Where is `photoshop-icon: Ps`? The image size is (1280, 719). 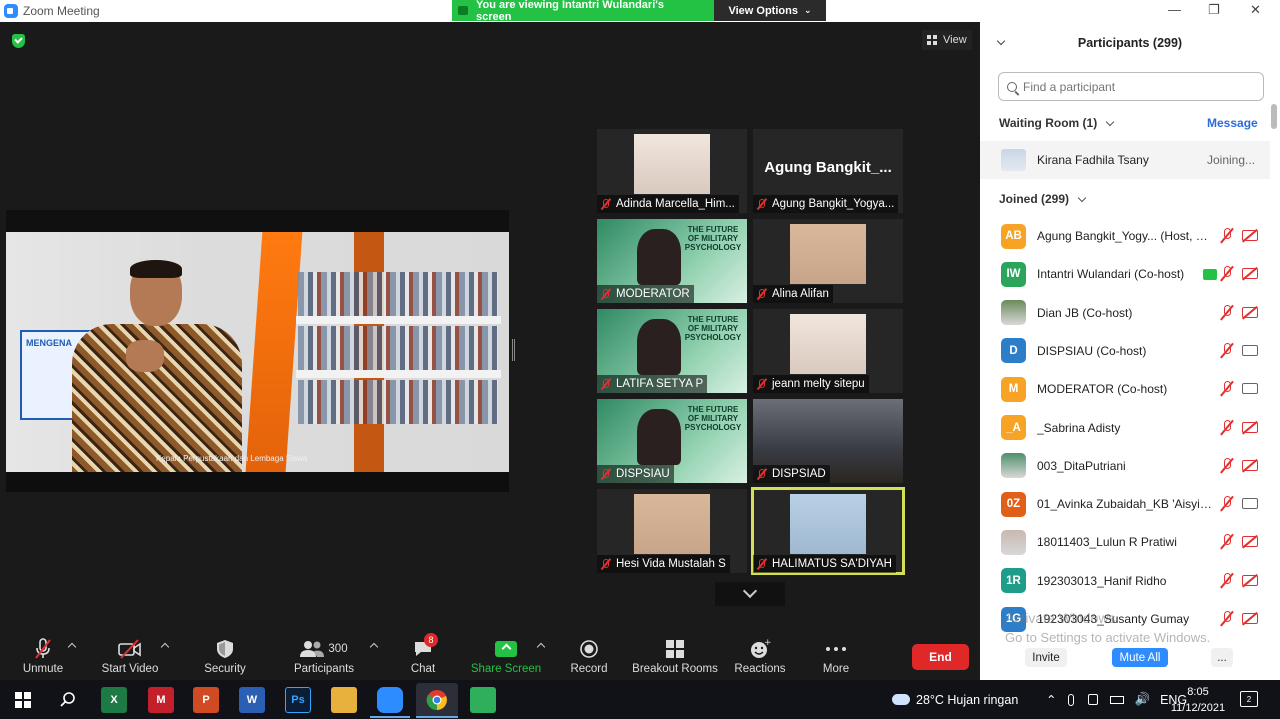 photoshop-icon: Ps is located at coordinates (298, 700).